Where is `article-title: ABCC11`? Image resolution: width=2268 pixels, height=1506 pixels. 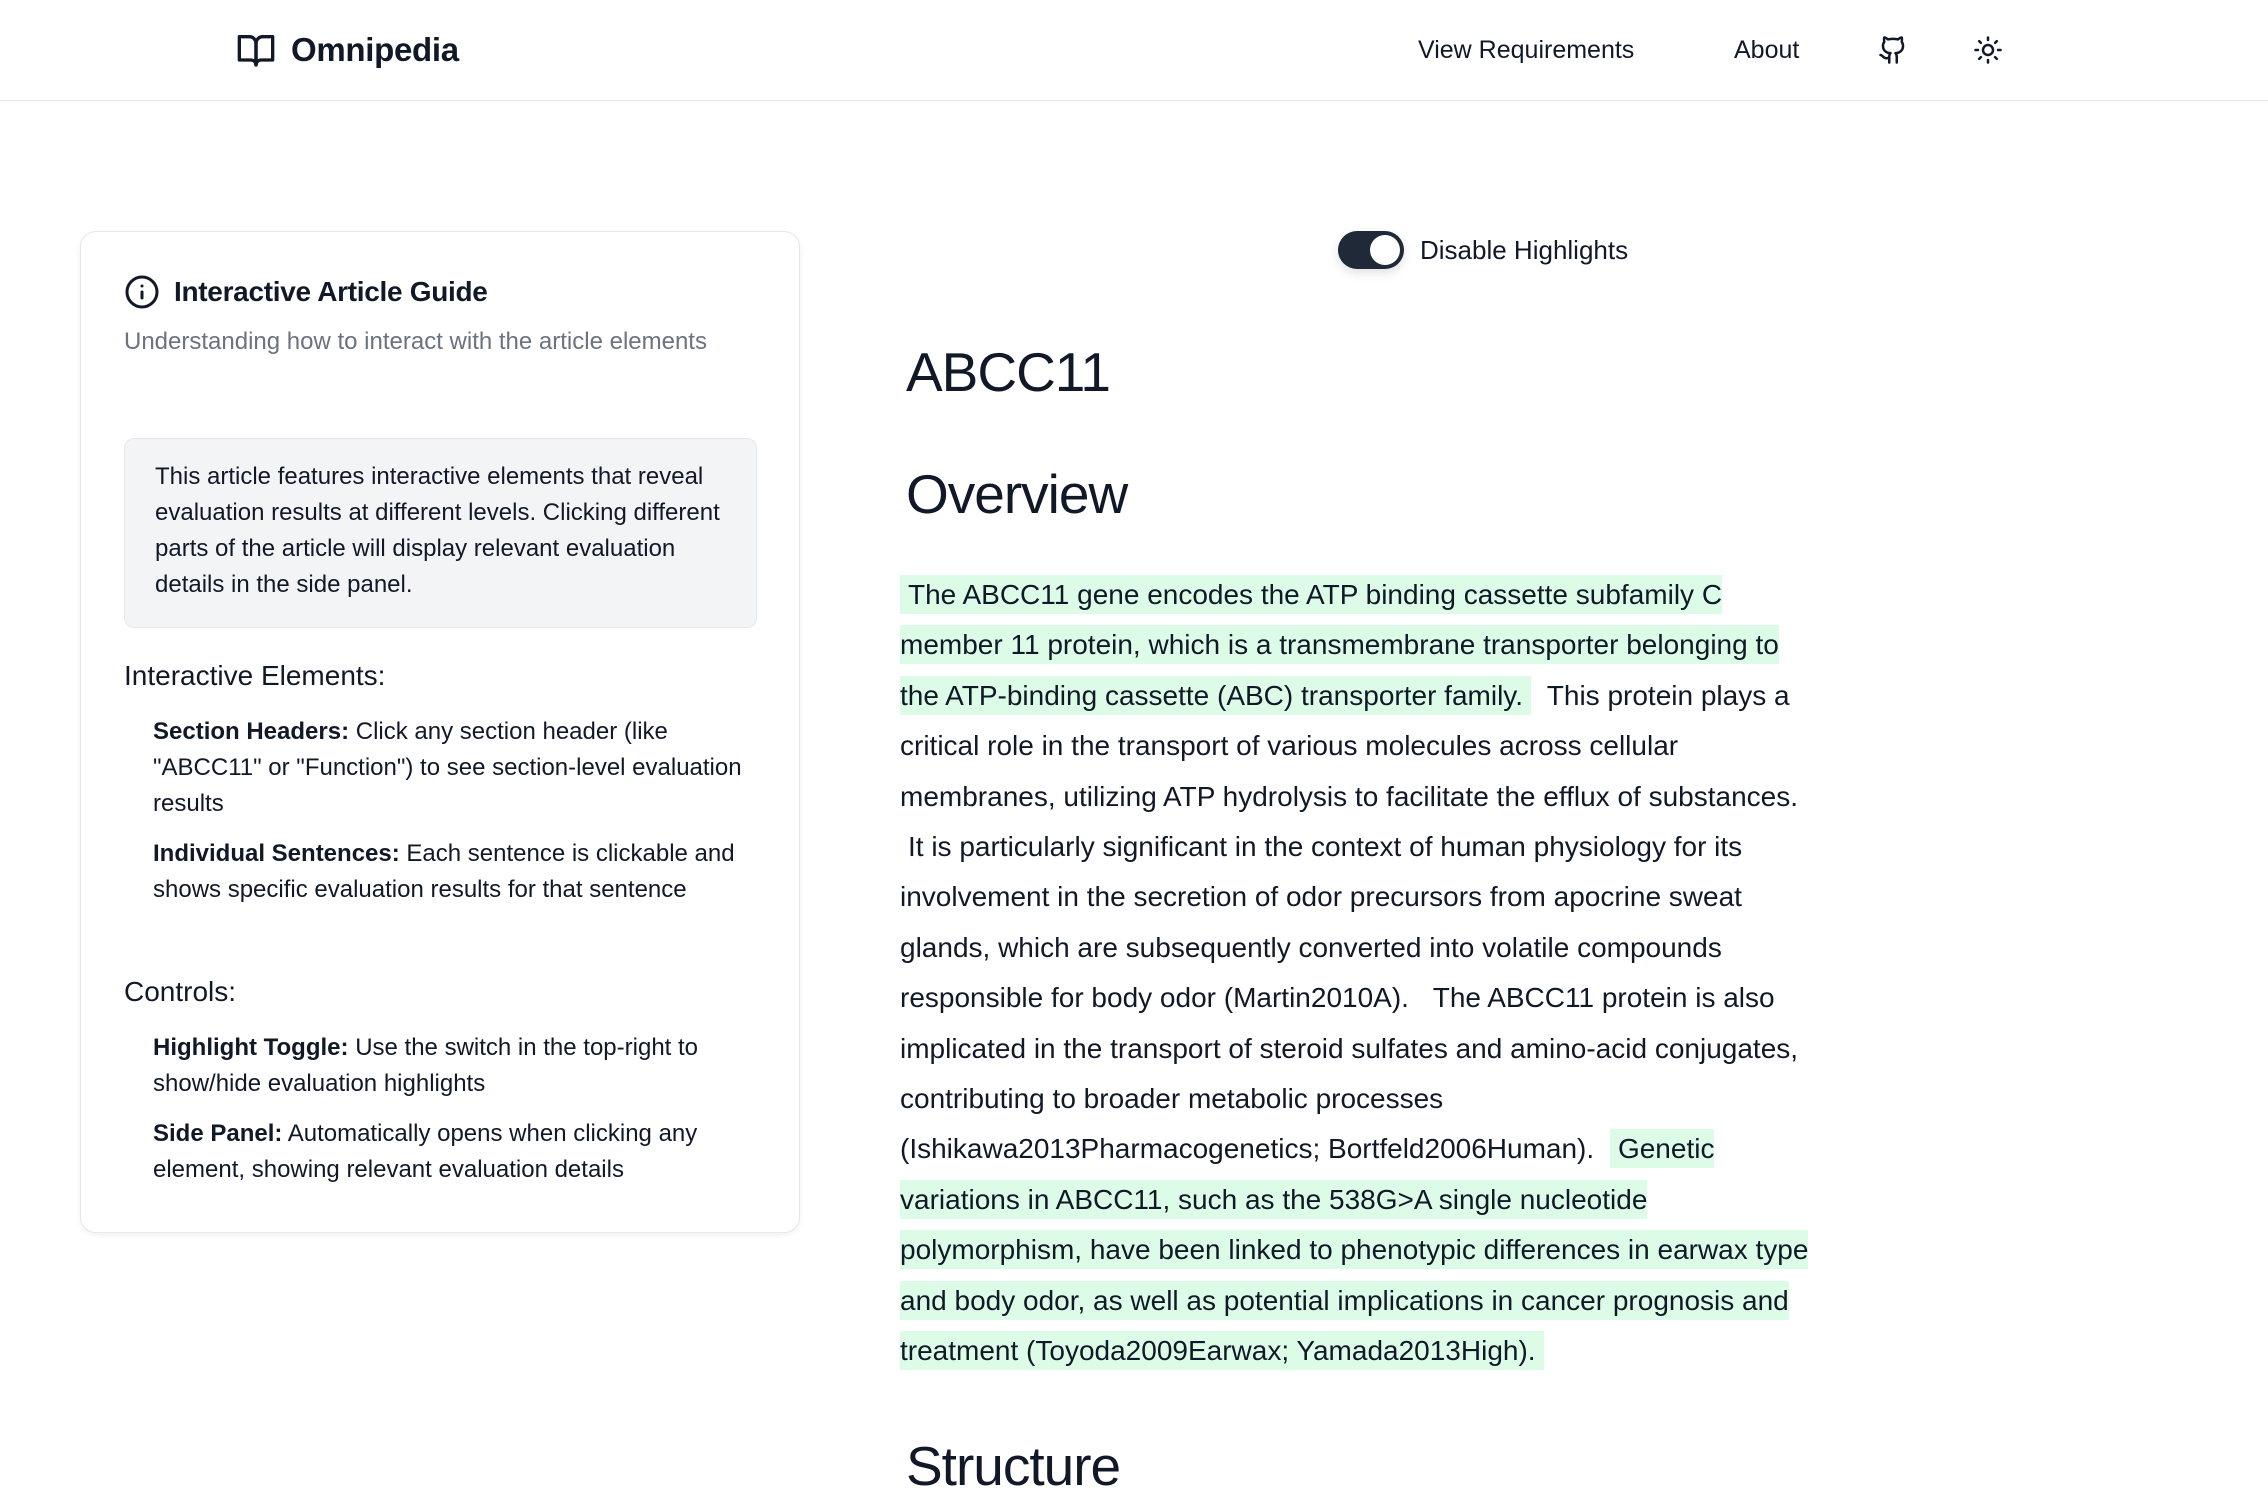
article-title: ABCC11 is located at coordinates (1008, 372).